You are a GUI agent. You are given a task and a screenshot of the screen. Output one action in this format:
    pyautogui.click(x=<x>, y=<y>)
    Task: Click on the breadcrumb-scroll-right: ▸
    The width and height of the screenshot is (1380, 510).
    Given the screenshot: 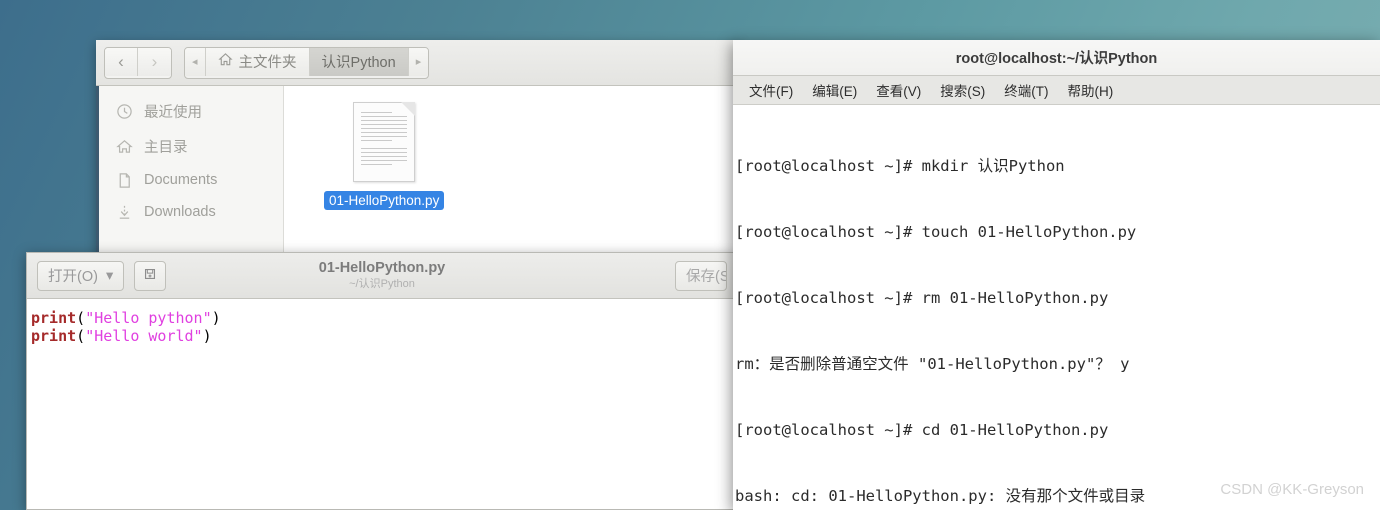 What is the action you would take?
    pyautogui.click(x=418, y=61)
    